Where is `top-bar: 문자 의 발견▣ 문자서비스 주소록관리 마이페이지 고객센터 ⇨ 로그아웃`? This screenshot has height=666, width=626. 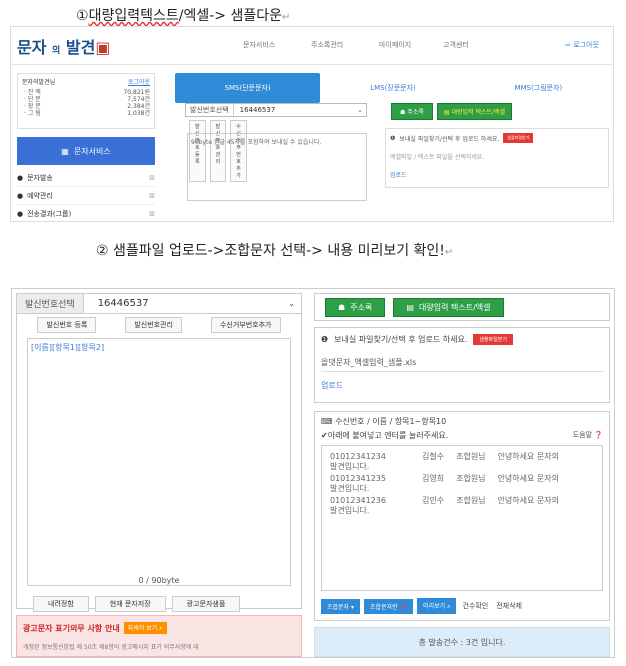
top-bar: 문자 의 발견▣ 문자서비스 주소록관리 마이페이지 고객센터 ⇨ 로그아웃 is located at coordinates (312, 46).